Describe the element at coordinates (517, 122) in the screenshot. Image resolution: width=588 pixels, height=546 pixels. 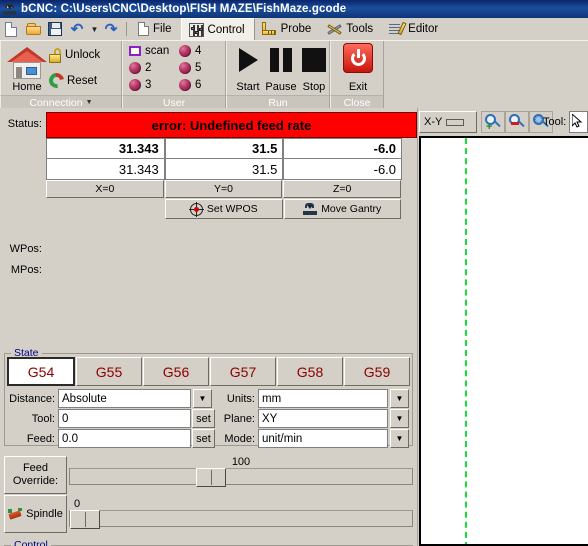
I see `zoom-out-button` at that location.